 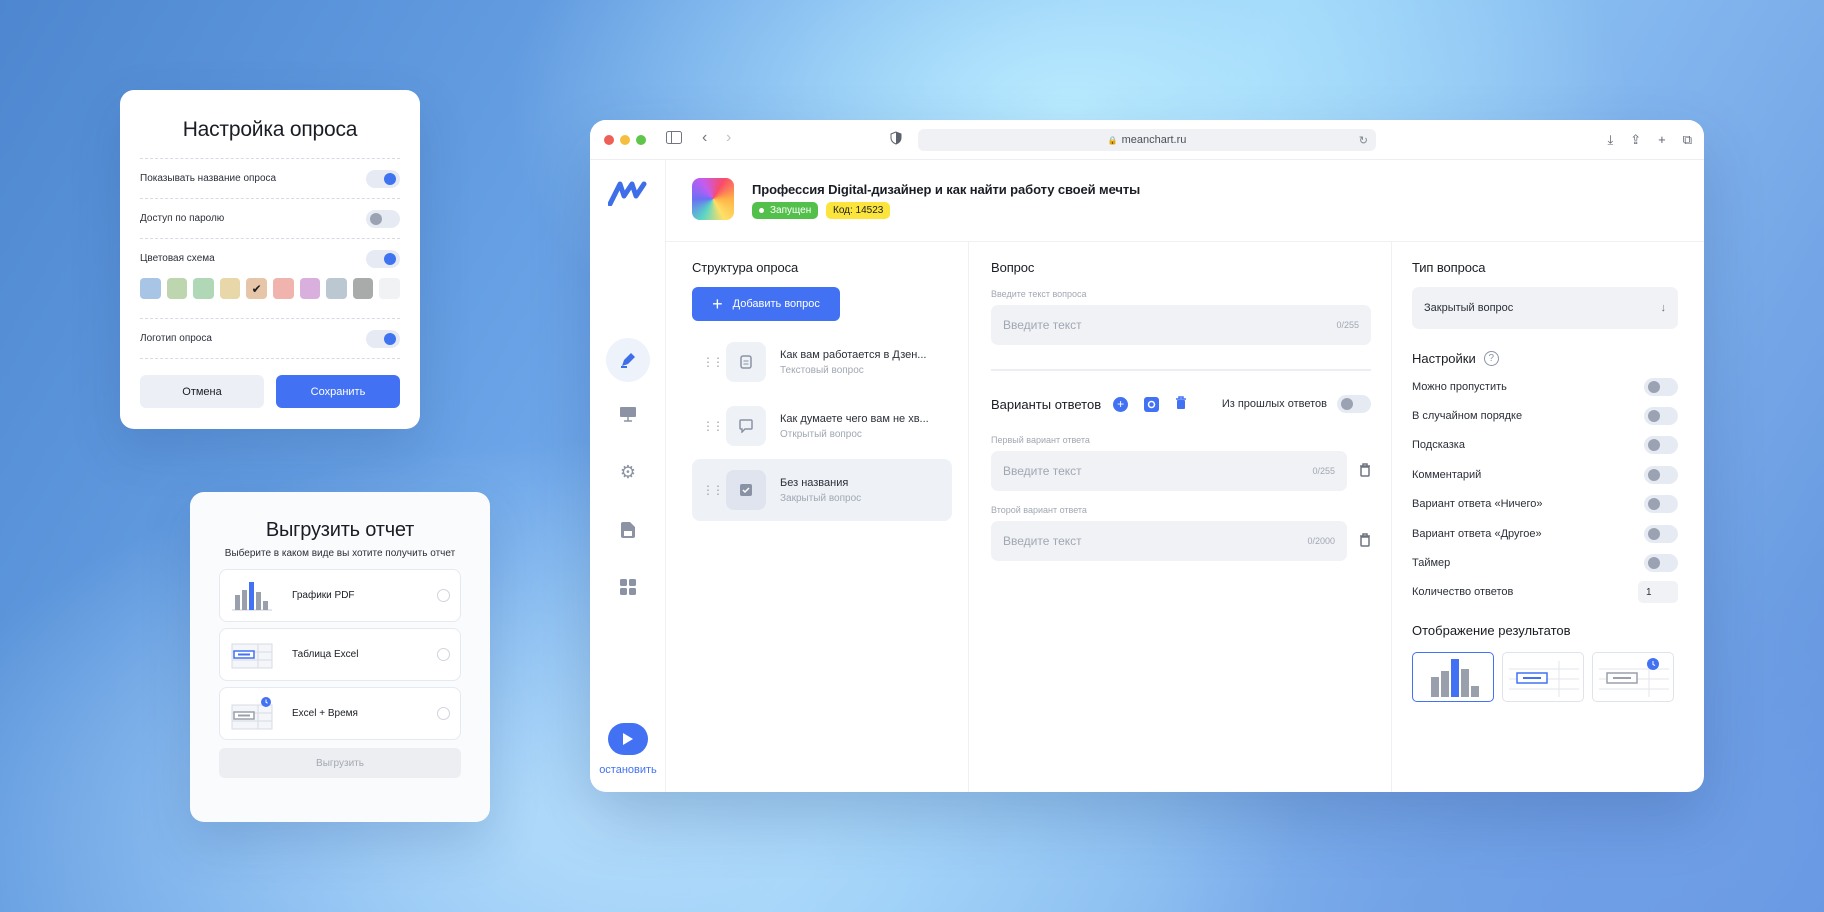 What do you see at coordinates (1545, 308) in the screenshot?
I see `question-type-select: Закрытый вопрос ↓` at bounding box center [1545, 308].